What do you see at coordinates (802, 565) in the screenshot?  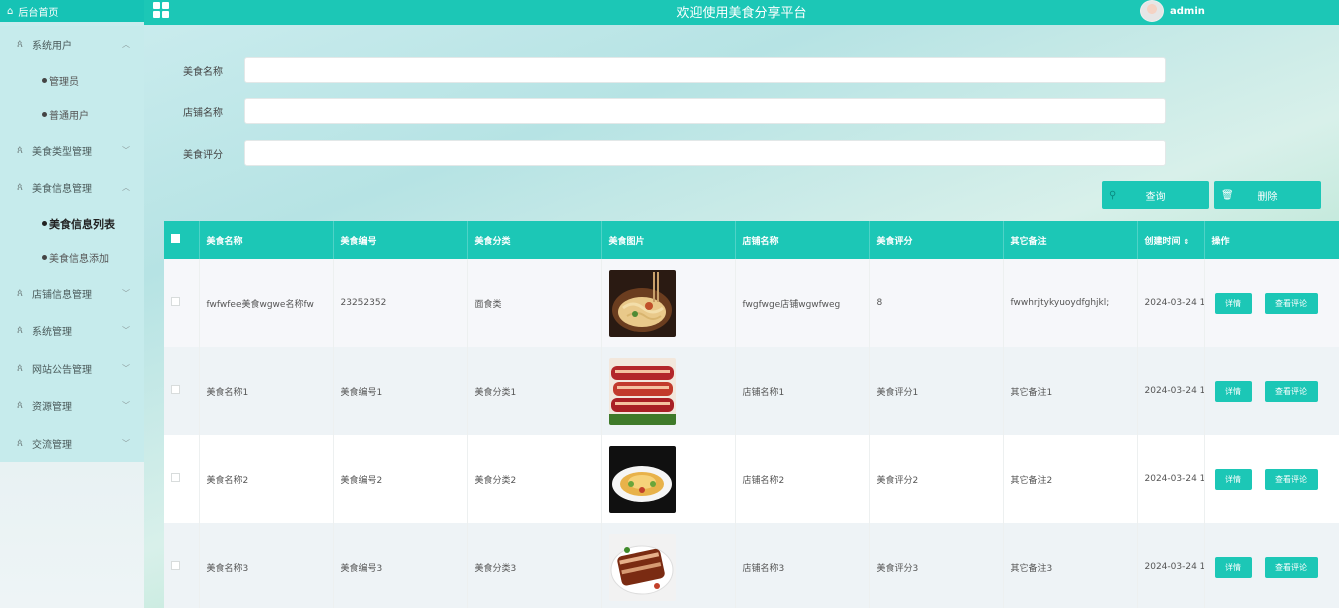 I see `cell-shop-name: 店铺名称3` at bounding box center [802, 565].